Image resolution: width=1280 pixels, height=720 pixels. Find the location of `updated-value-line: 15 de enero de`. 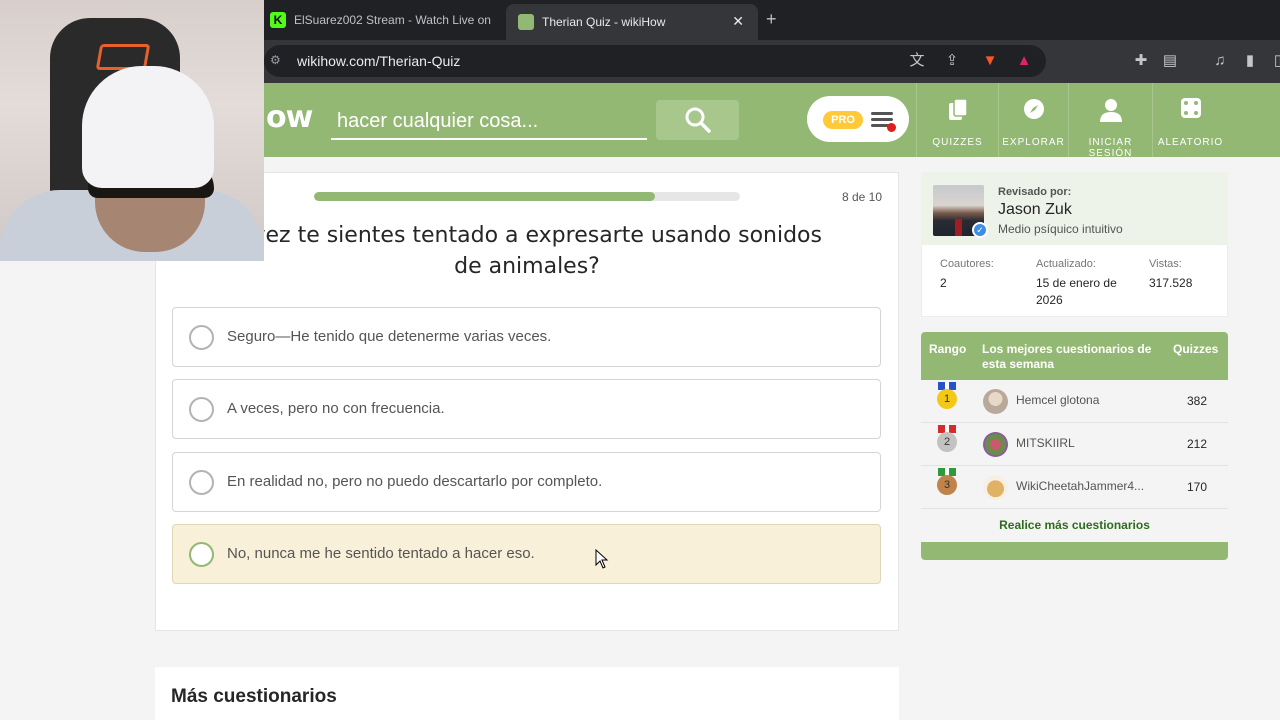

updated-value-line: 15 de enero de is located at coordinates (1076, 283).